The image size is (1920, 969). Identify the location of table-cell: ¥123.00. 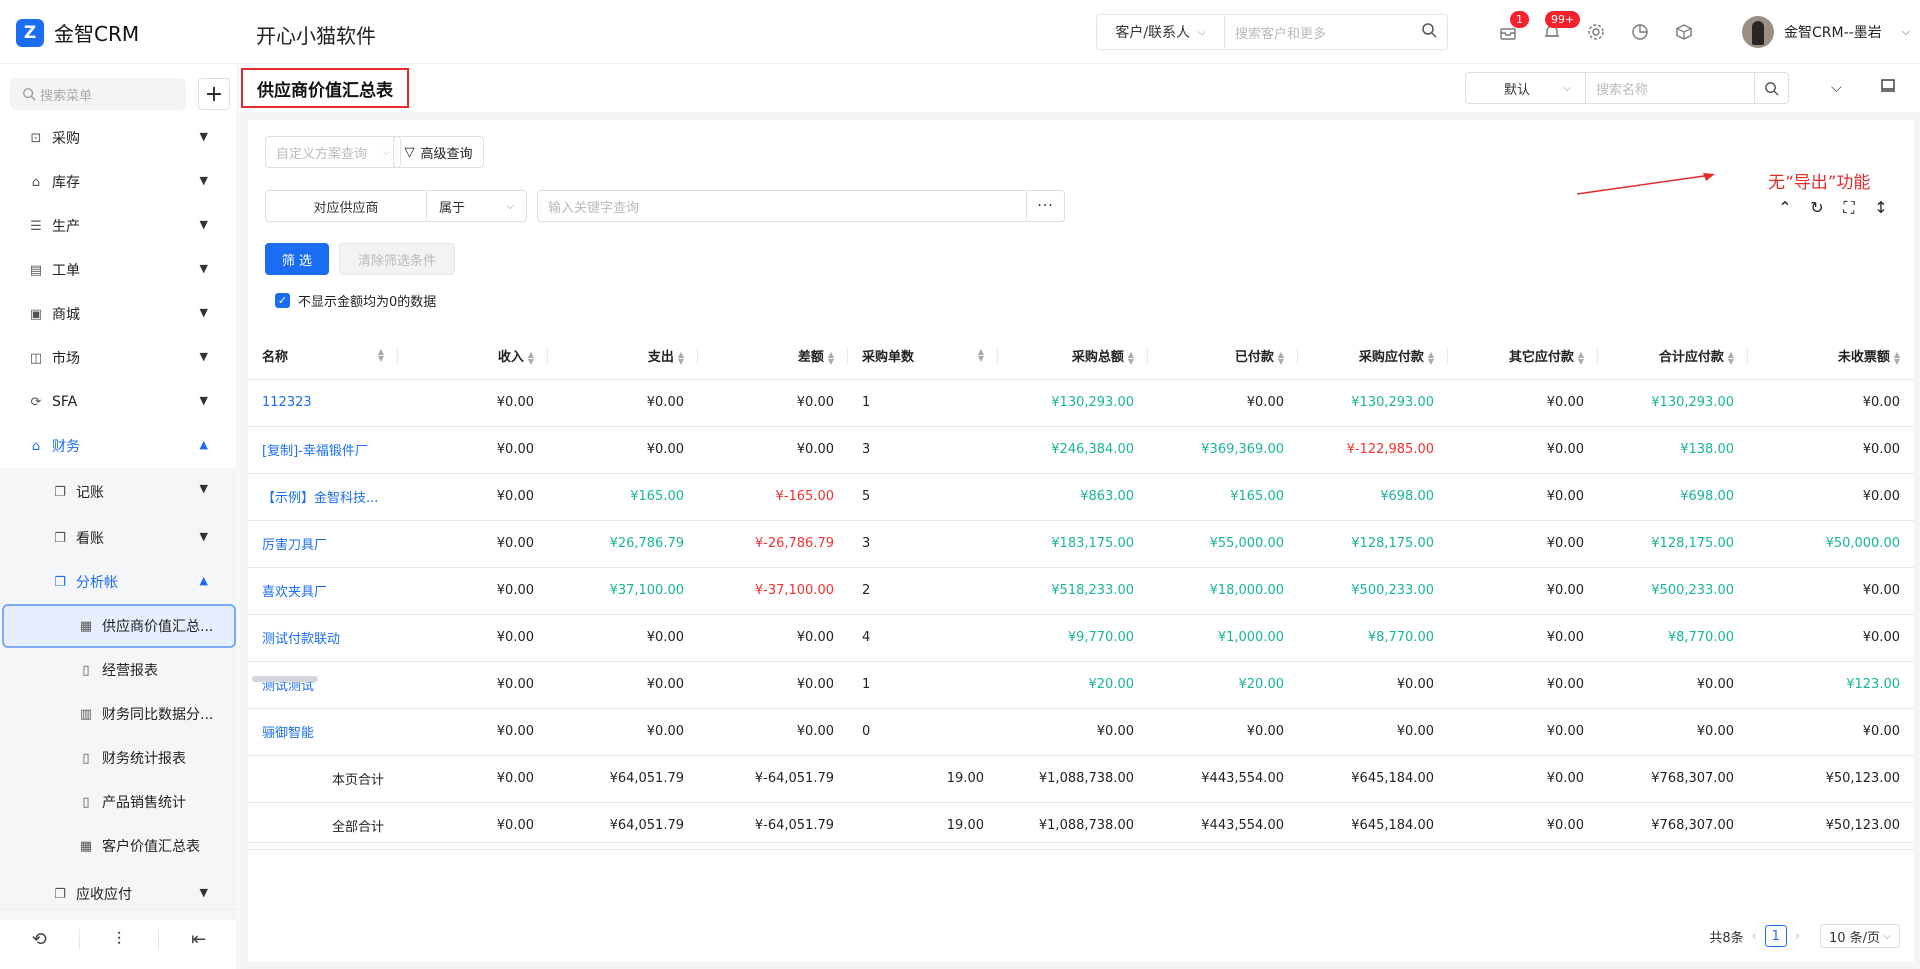
(1831, 685).